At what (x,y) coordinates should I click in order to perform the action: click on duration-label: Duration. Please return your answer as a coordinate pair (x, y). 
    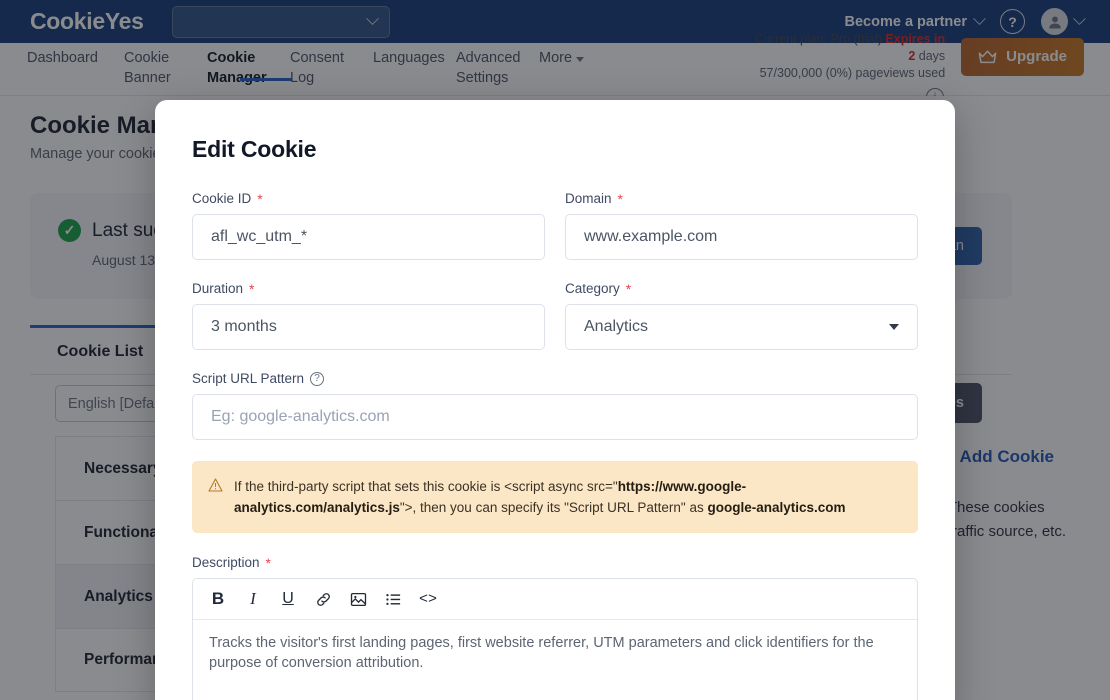
    Looking at the image, I should click on (218, 288).